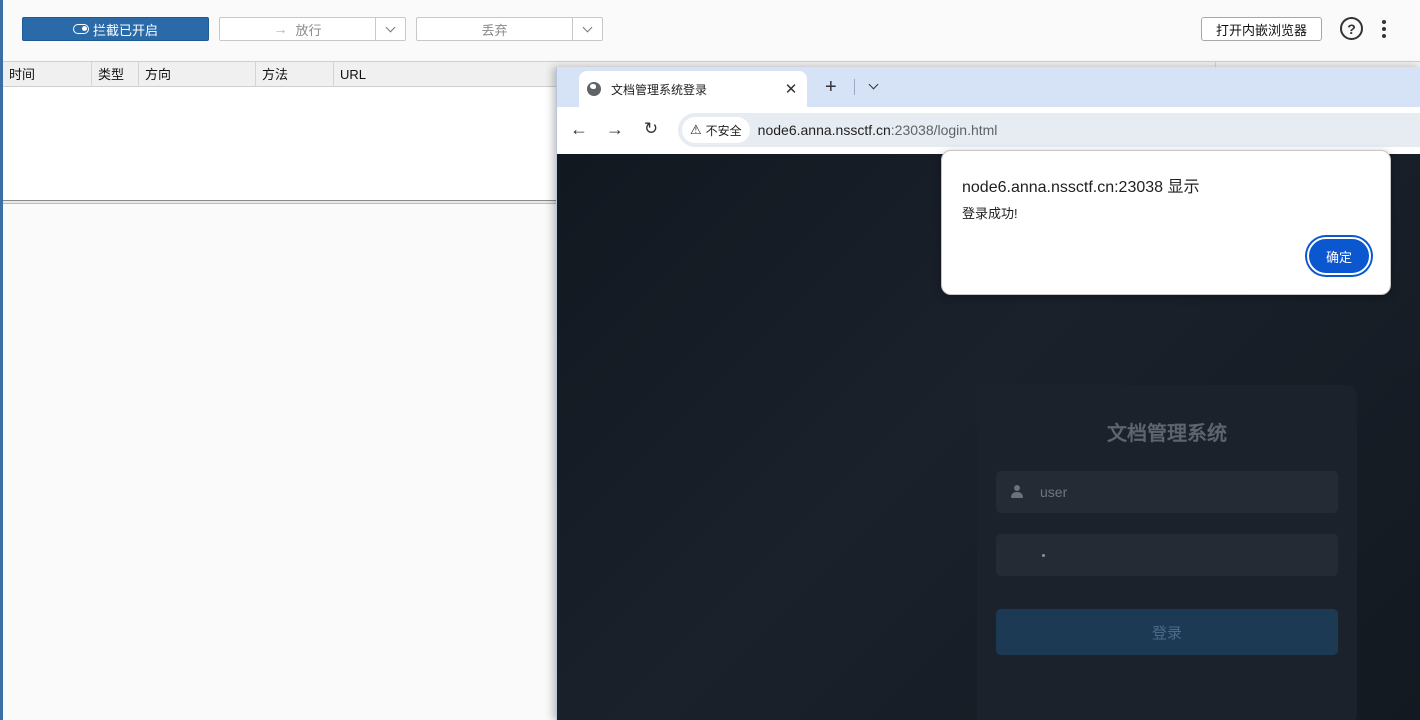 The width and height of the screenshot is (1420, 720). I want to click on drop-label: 丢弃, so click(494, 30).